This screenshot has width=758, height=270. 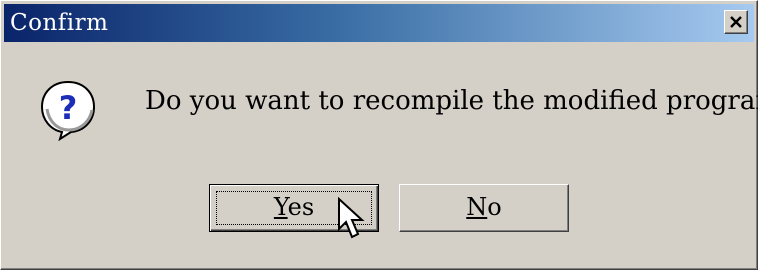 I want to click on question-icon: ?, so click(x=68, y=110).